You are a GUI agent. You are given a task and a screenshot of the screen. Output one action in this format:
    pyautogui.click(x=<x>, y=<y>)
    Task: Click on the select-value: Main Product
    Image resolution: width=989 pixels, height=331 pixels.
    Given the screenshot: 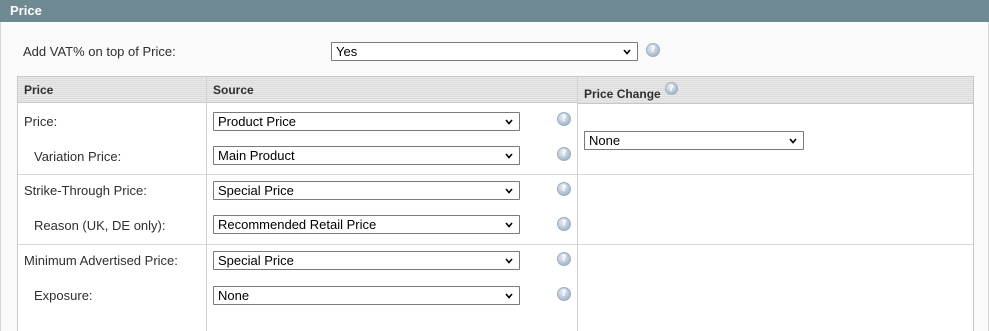 What is the action you would take?
    pyautogui.click(x=256, y=155)
    